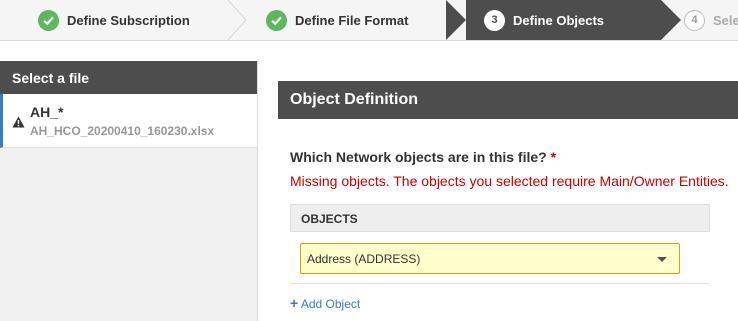  Describe the element at coordinates (500, 283) in the screenshot. I see `divider` at that location.